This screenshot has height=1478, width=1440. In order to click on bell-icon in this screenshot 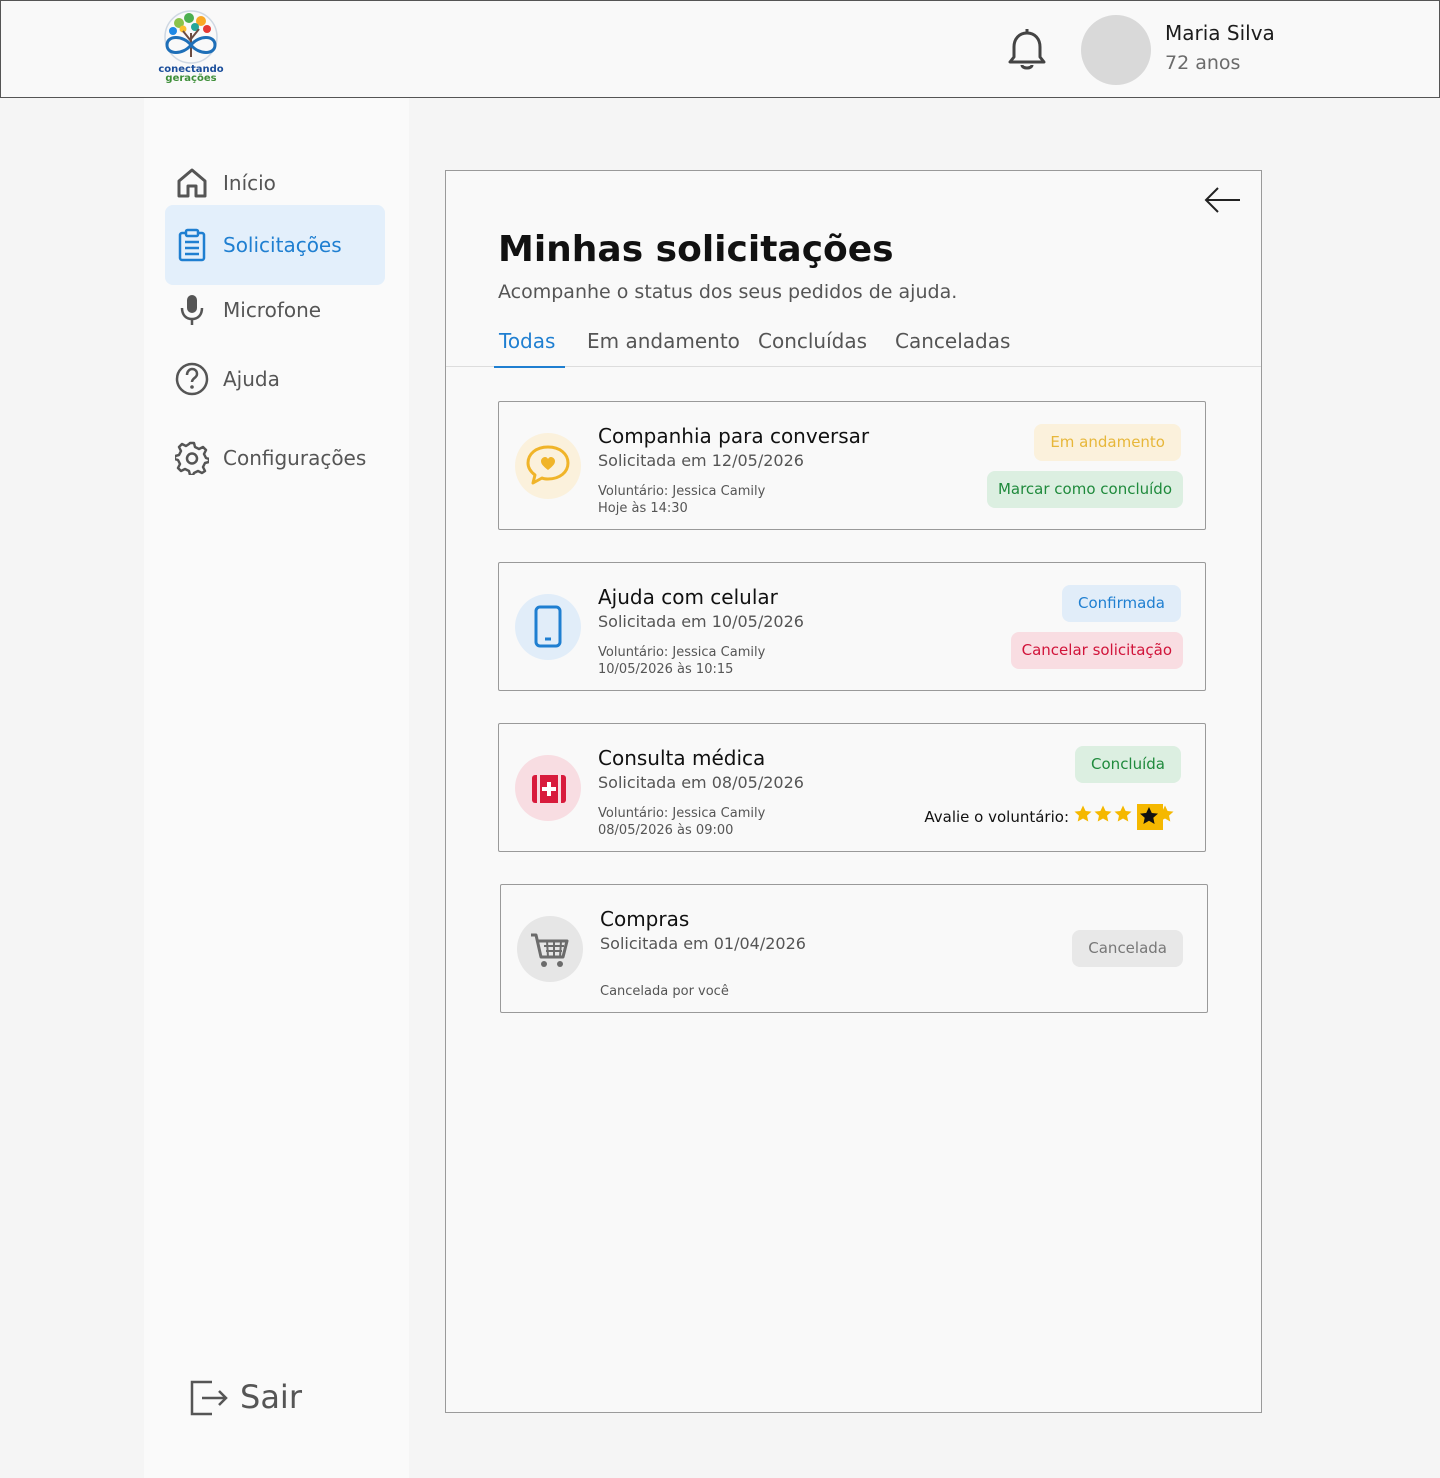, I will do `click(1027, 49)`.